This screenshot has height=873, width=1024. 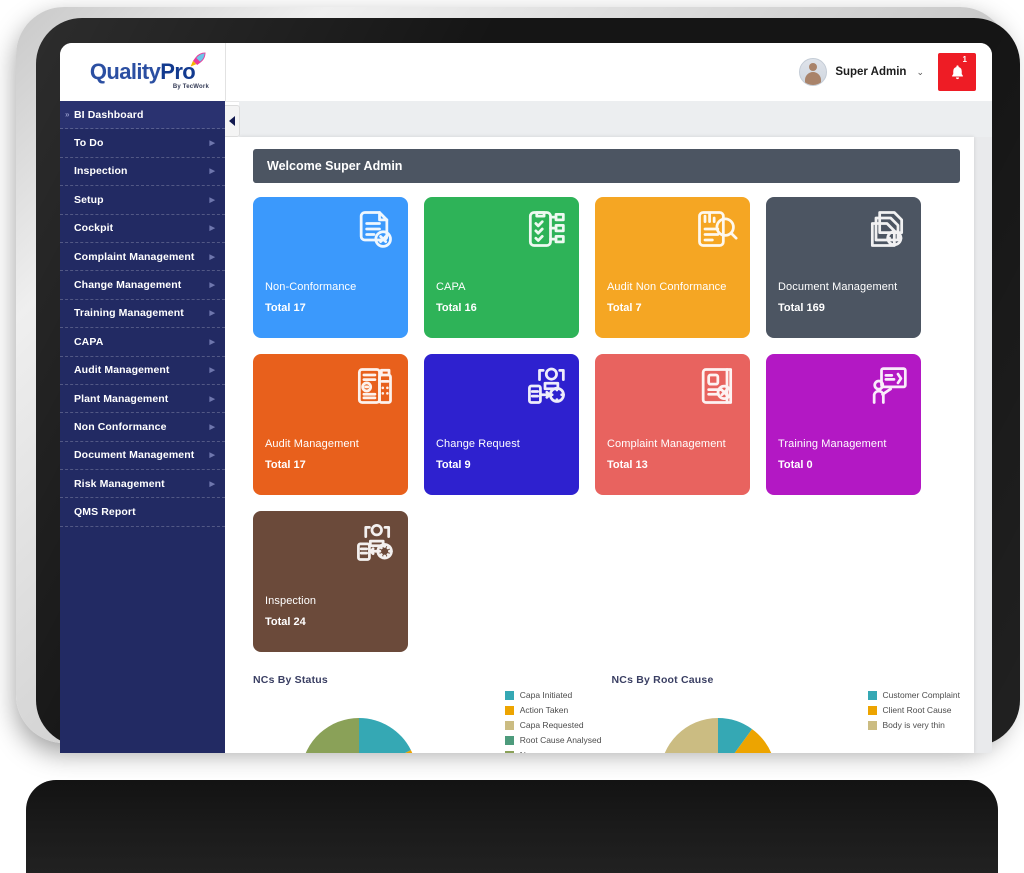 I want to click on kpi-tile-total: Total 0, so click(x=795, y=465).